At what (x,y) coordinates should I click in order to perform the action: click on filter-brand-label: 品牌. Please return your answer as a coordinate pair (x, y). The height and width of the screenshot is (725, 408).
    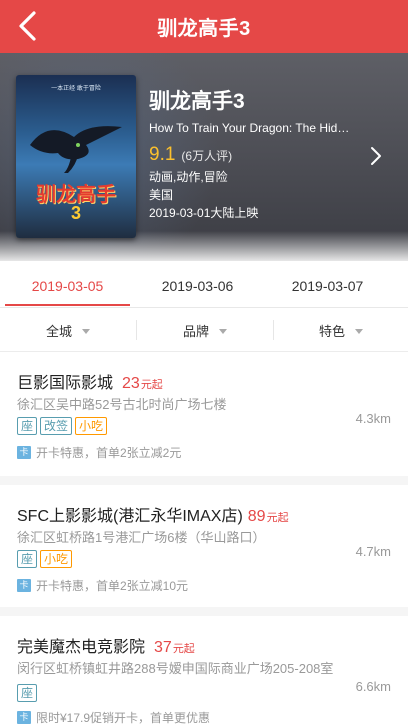
    Looking at the image, I should click on (195, 331).